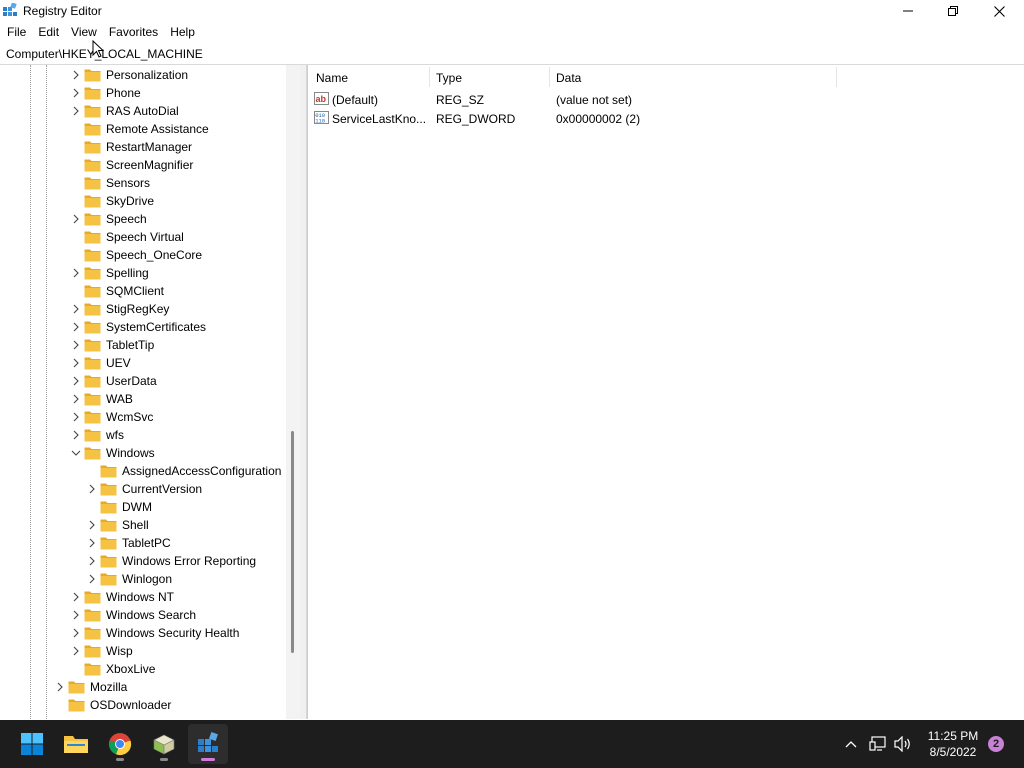 The image size is (1024, 768). I want to click on menu-file: File, so click(15, 33).